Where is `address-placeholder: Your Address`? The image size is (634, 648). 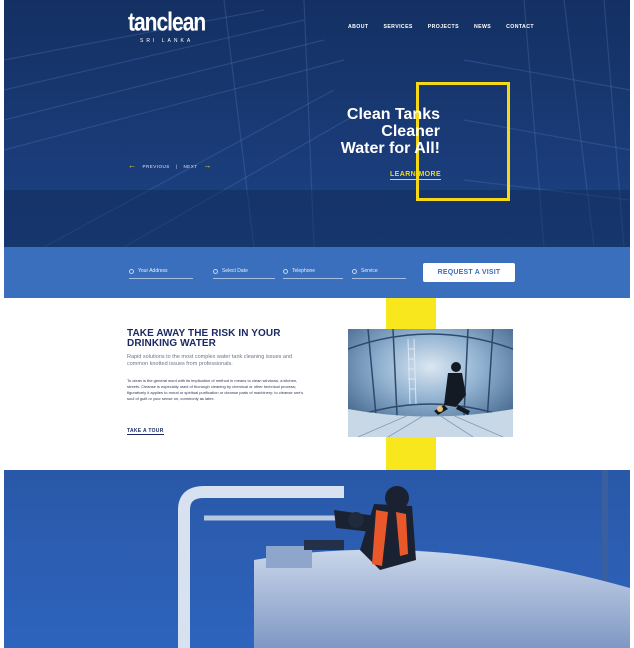 address-placeholder: Your Address is located at coordinates (153, 271).